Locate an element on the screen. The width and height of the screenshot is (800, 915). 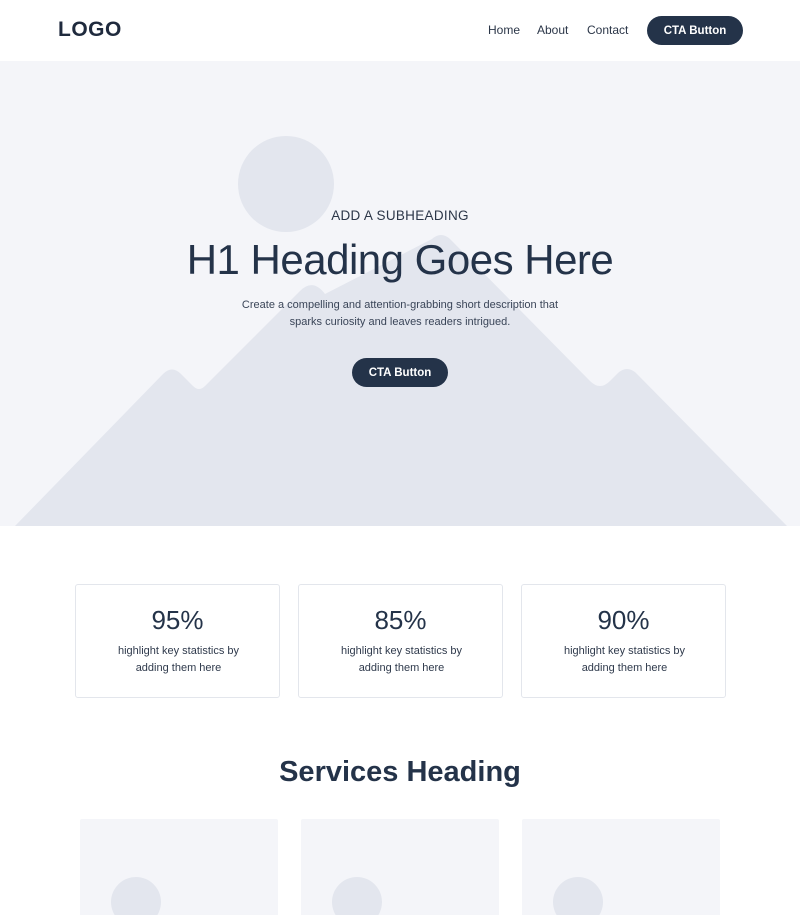
stat-value: 90% is located at coordinates (623, 620).